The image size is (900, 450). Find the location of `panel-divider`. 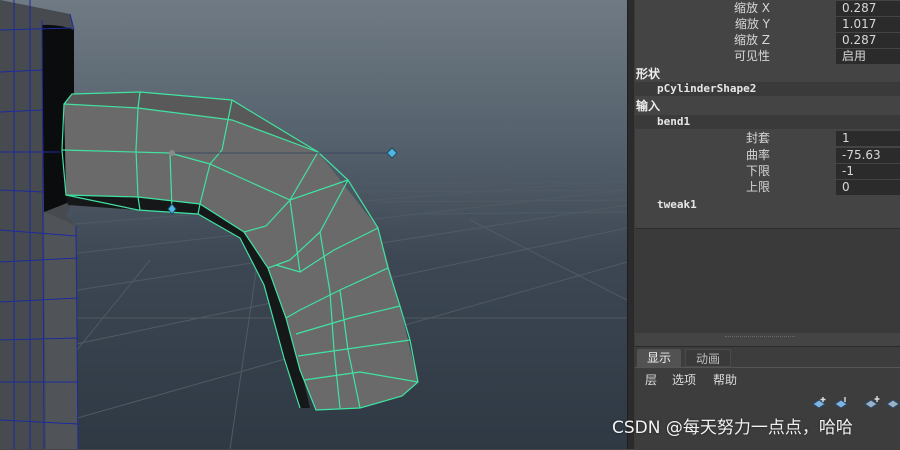

panel-divider is located at coordinates (631, 224).